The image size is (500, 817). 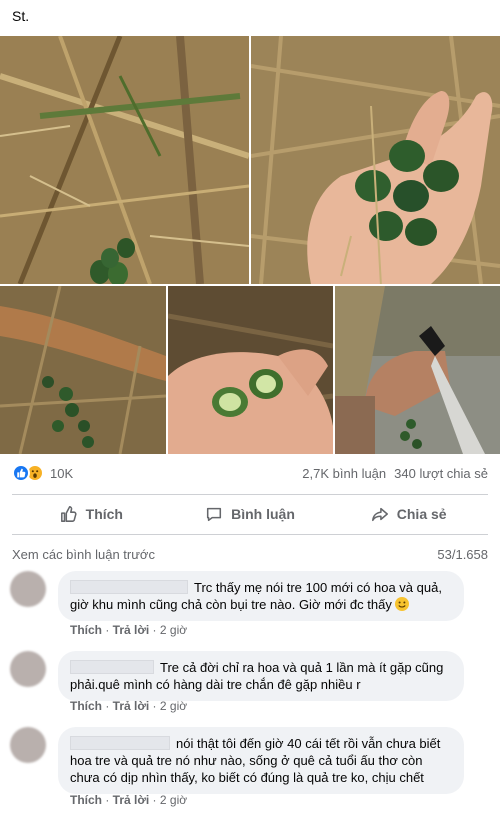 What do you see at coordinates (379, 514) in the screenshot?
I see `share-arrow-icon` at bounding box center [379, 514].